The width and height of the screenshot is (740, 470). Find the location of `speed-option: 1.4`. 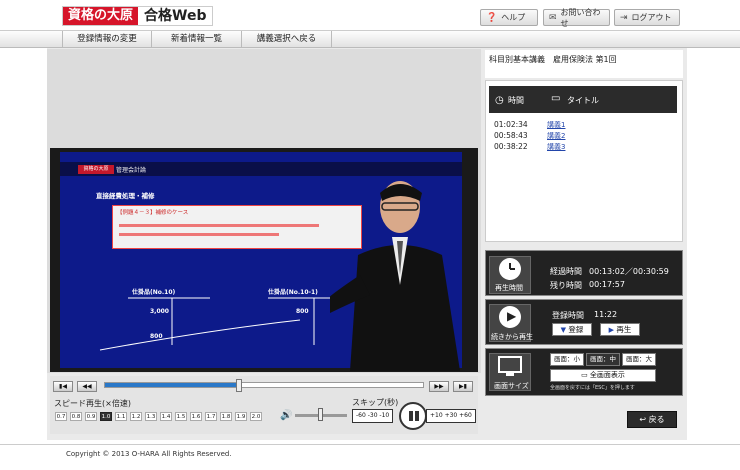

speed-option: 1.4 is located at coordinates (166, 416).